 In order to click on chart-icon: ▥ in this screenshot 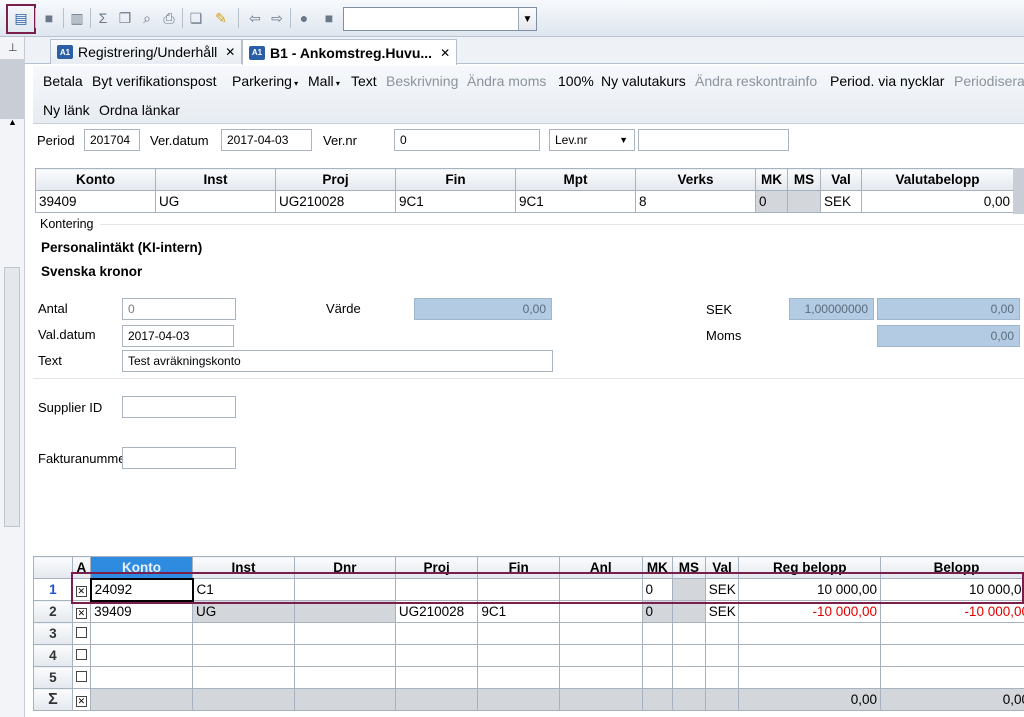, I will do `click(77, 18)`.